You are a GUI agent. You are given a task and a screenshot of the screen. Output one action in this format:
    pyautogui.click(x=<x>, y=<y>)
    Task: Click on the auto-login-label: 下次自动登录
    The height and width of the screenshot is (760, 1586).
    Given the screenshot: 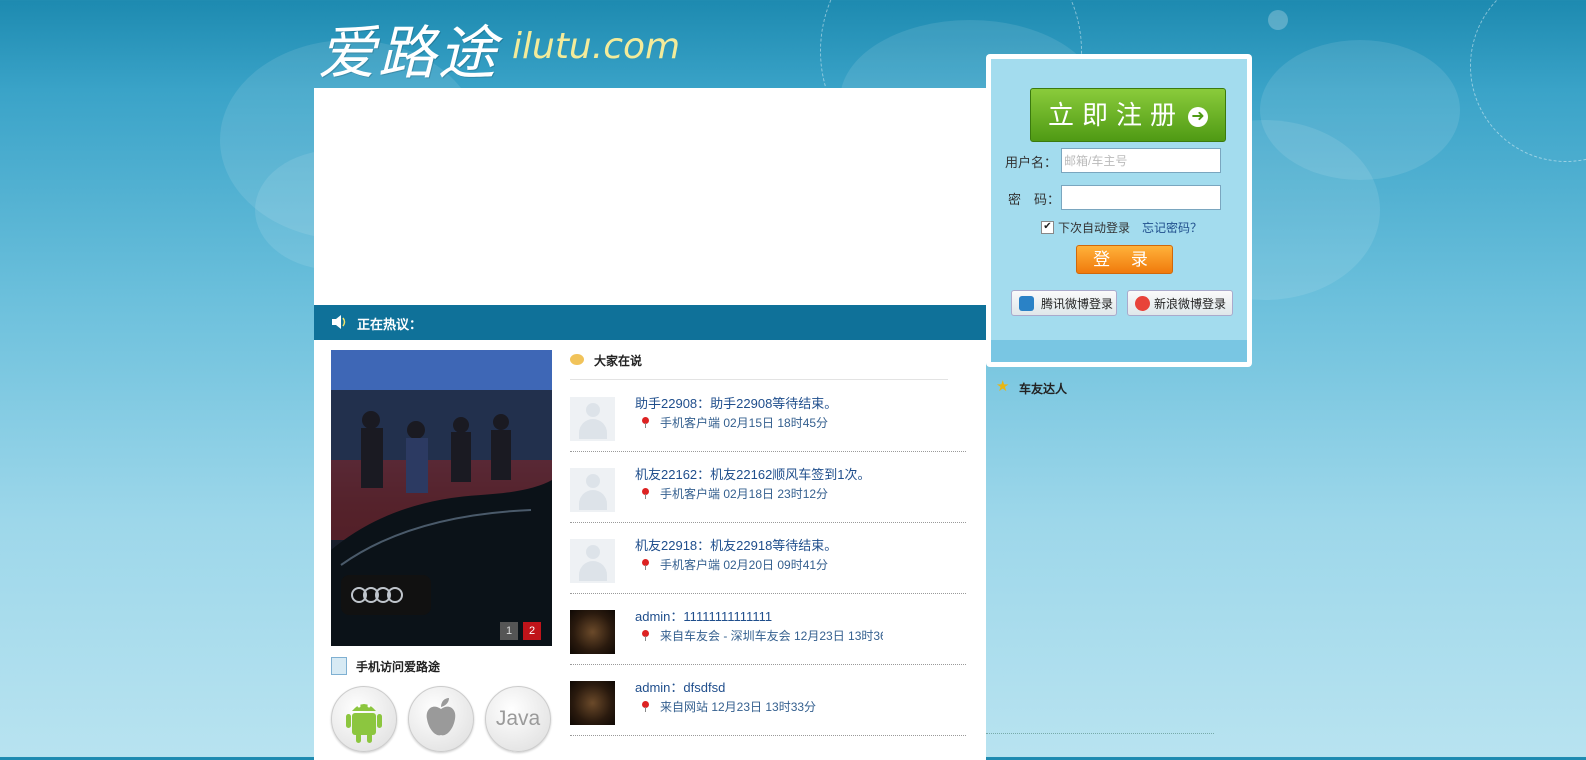 What is the action you would take?
    pyautogui.click(x=1094, y=228)
    